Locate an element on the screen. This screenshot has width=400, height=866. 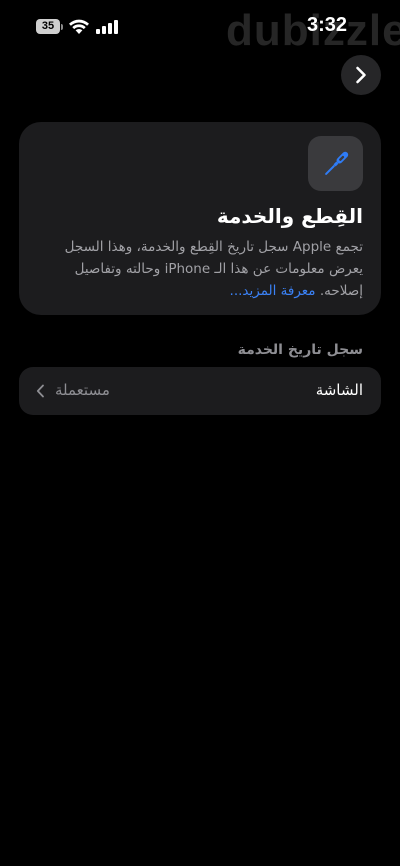
battery-level: 35 is located at coordinates (48, 26).